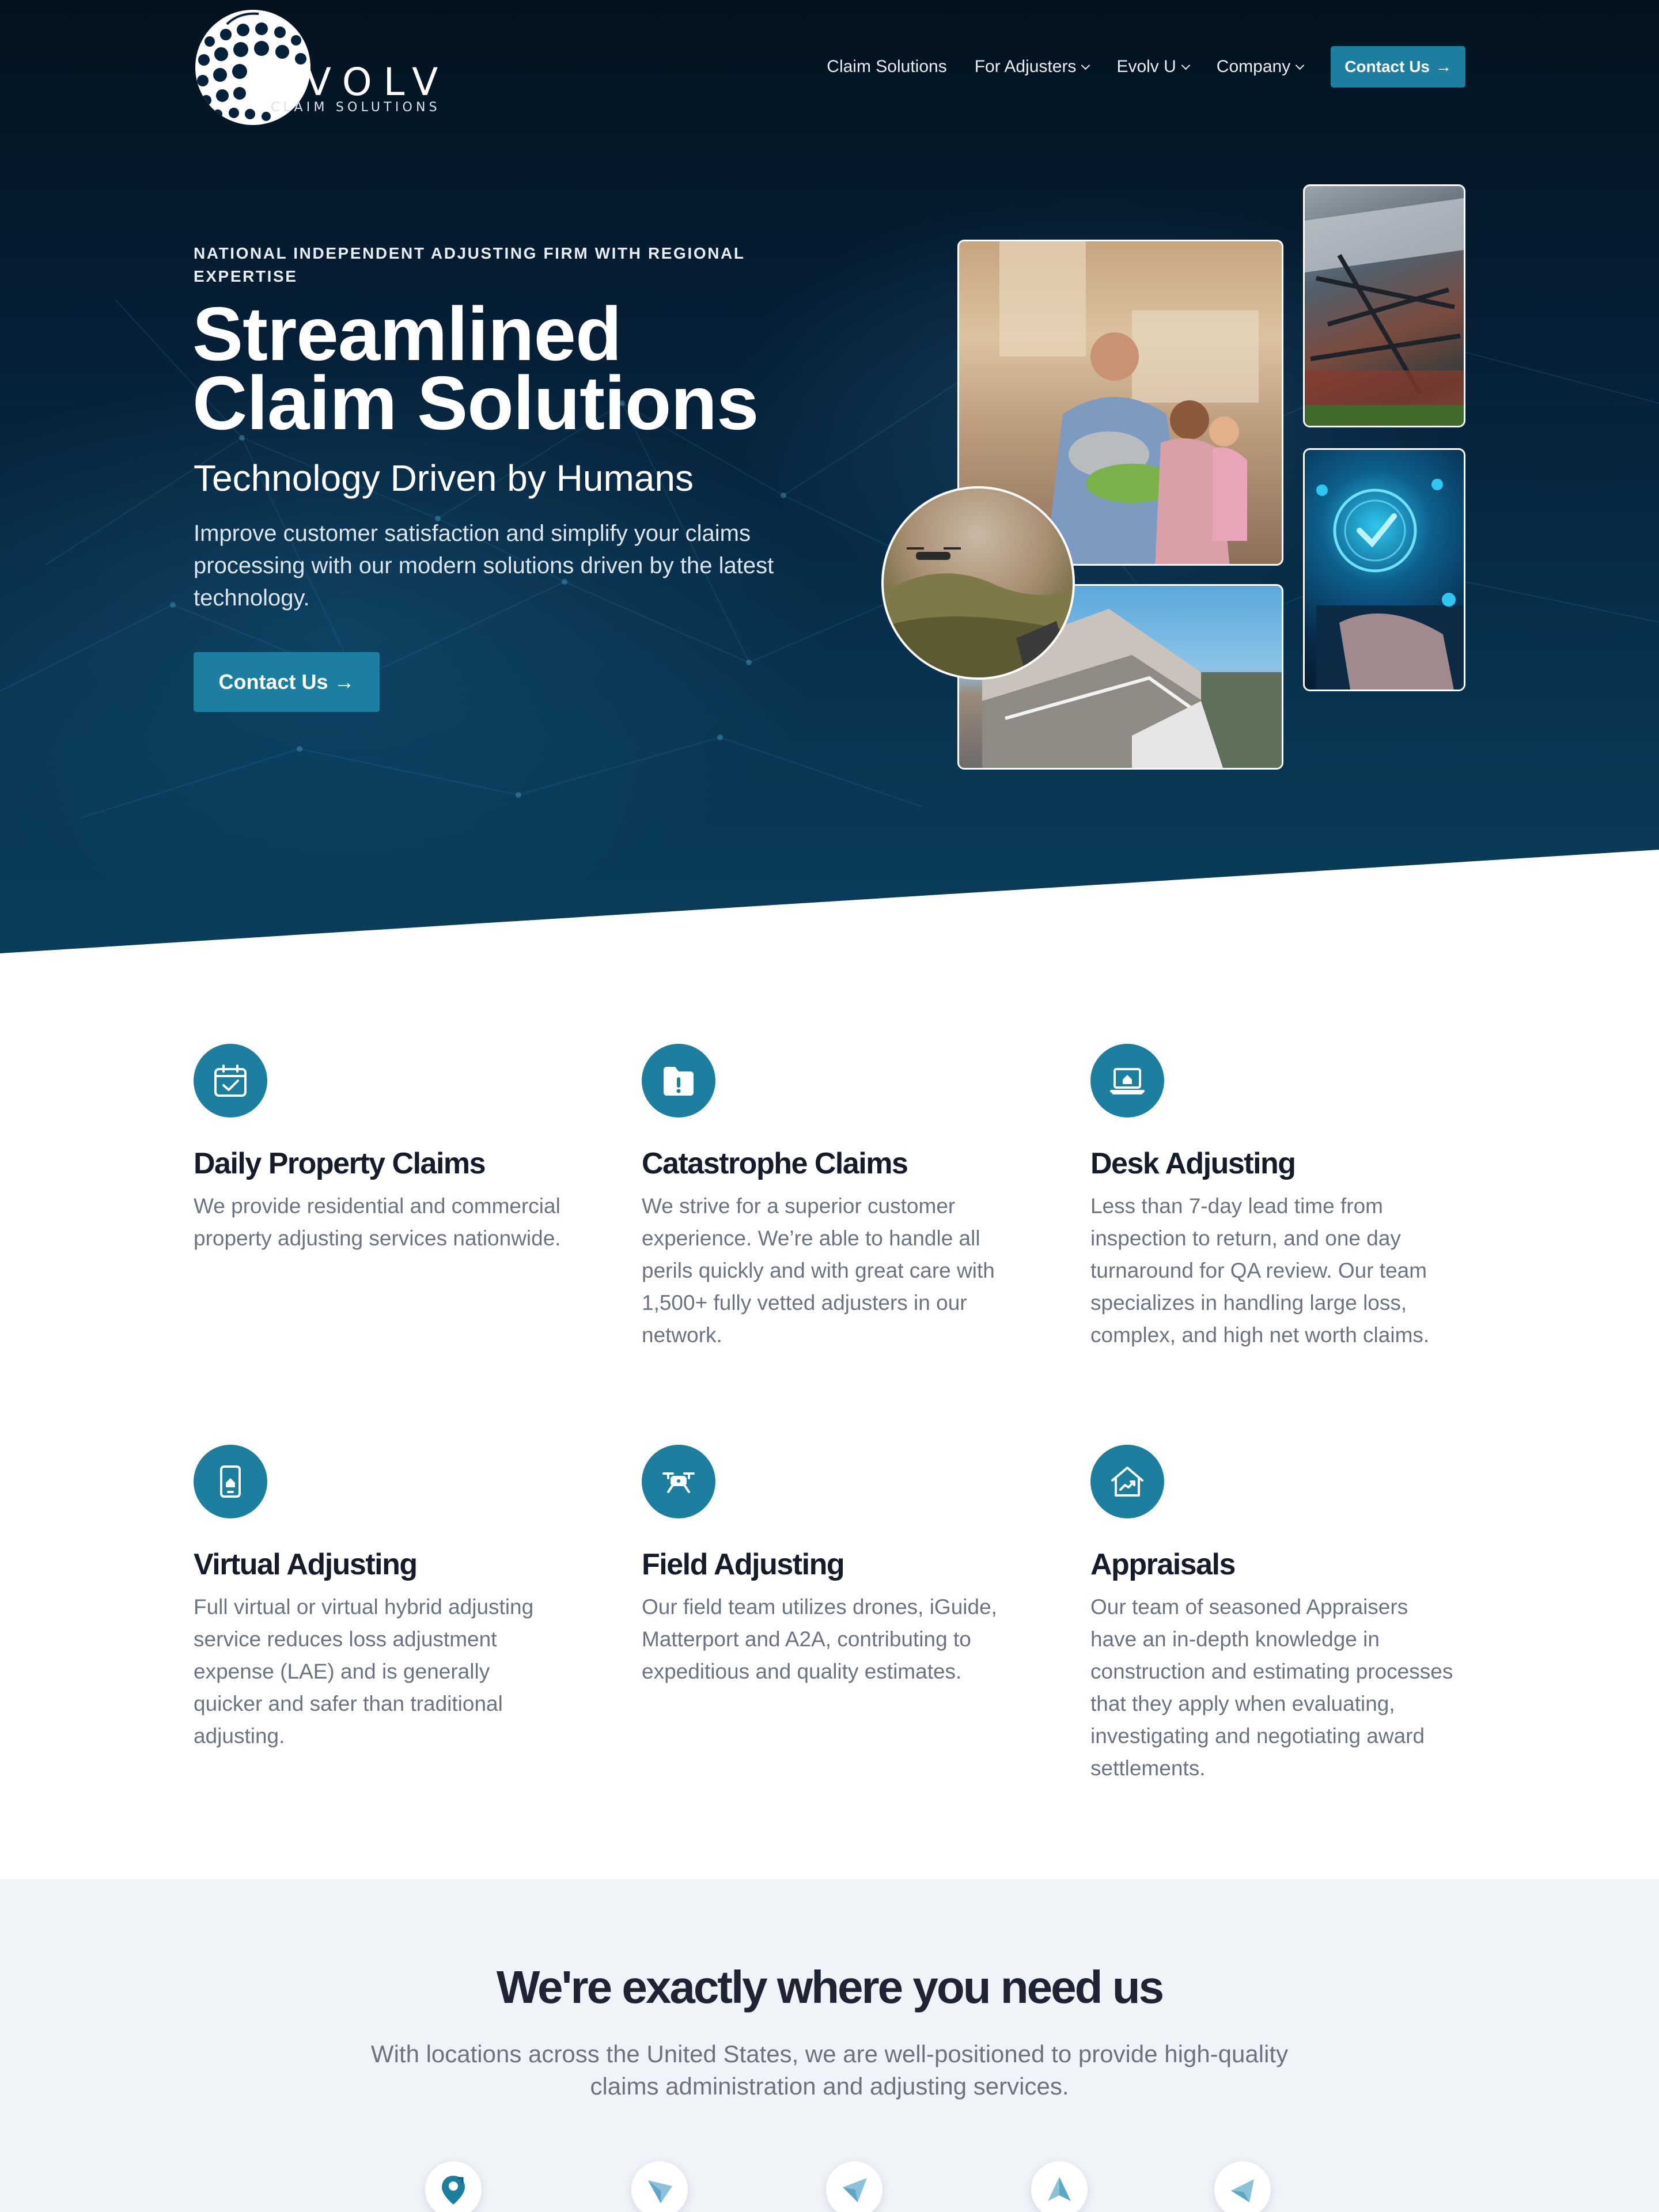  What do you see at coordinates (1384, 305) in the screenshot?
I see `storm-debris-photo` at bounding box center [1384, 305].